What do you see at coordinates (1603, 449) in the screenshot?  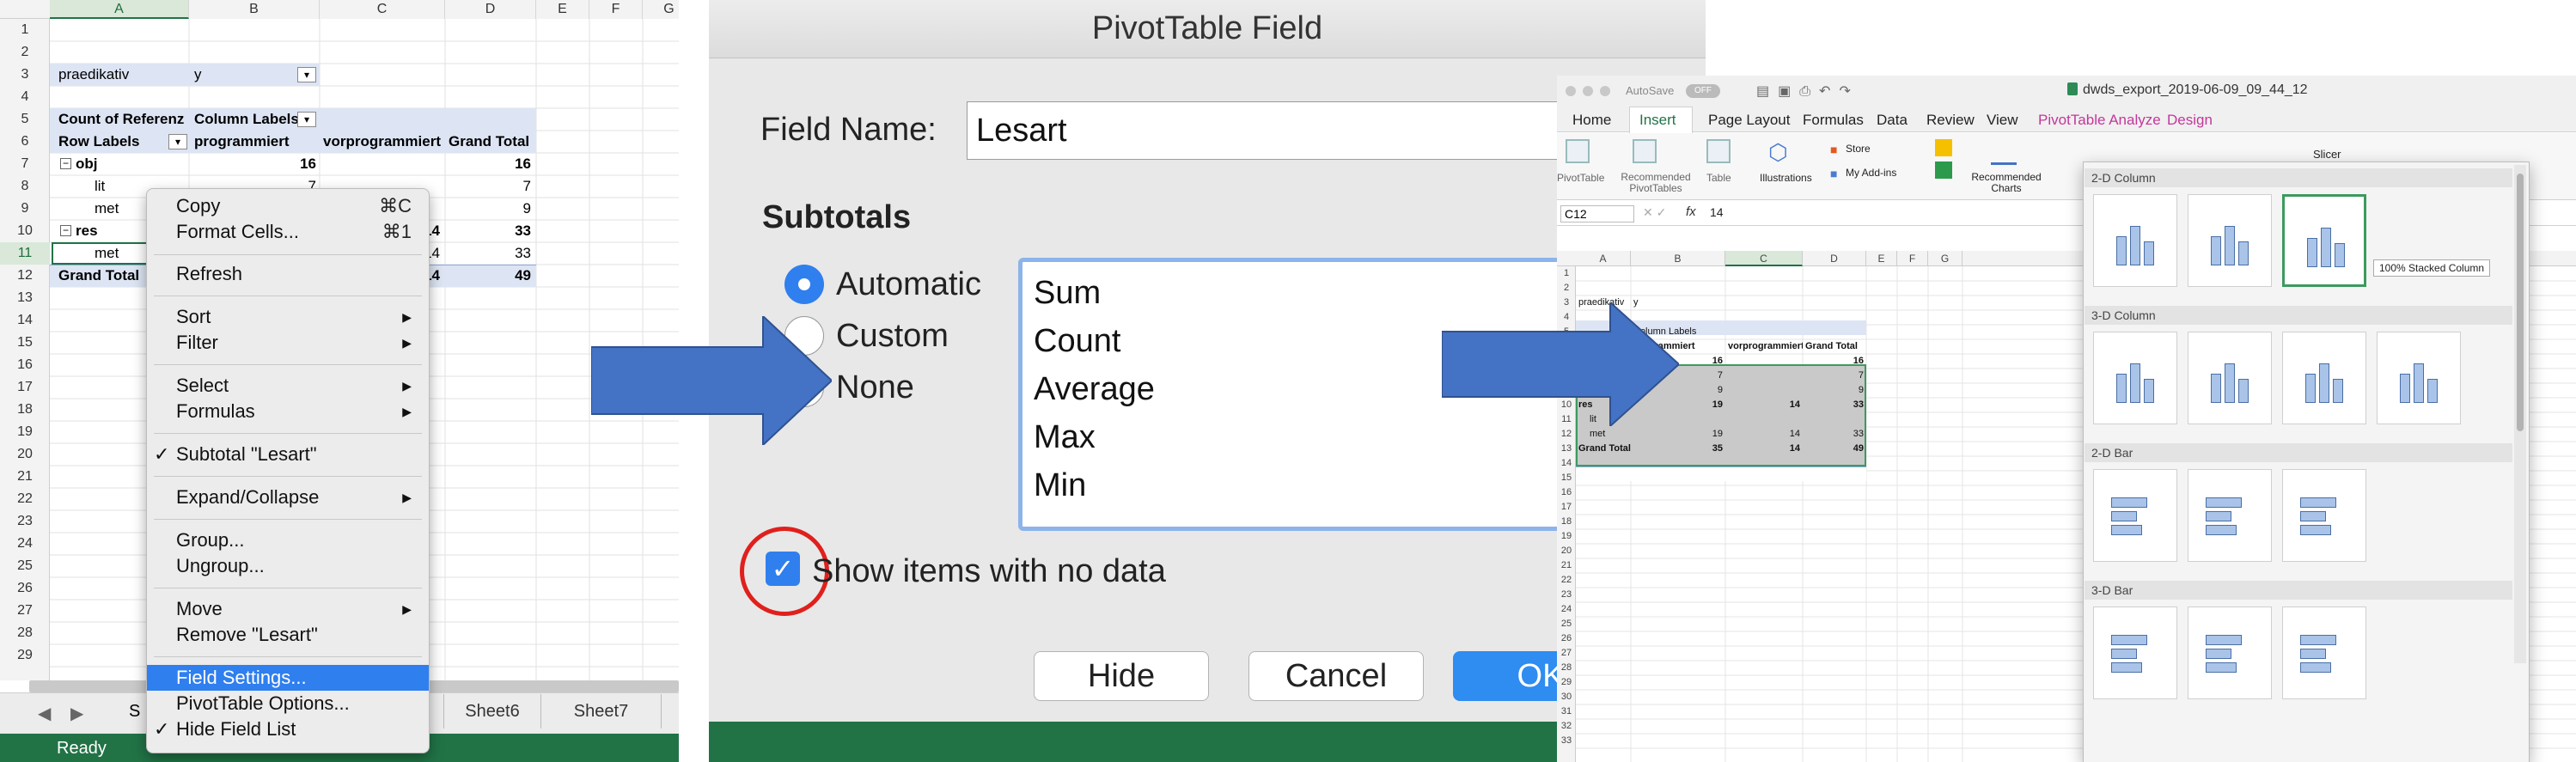 I see `cell-a13: Grand Total` at bounding box center [1603, 449].